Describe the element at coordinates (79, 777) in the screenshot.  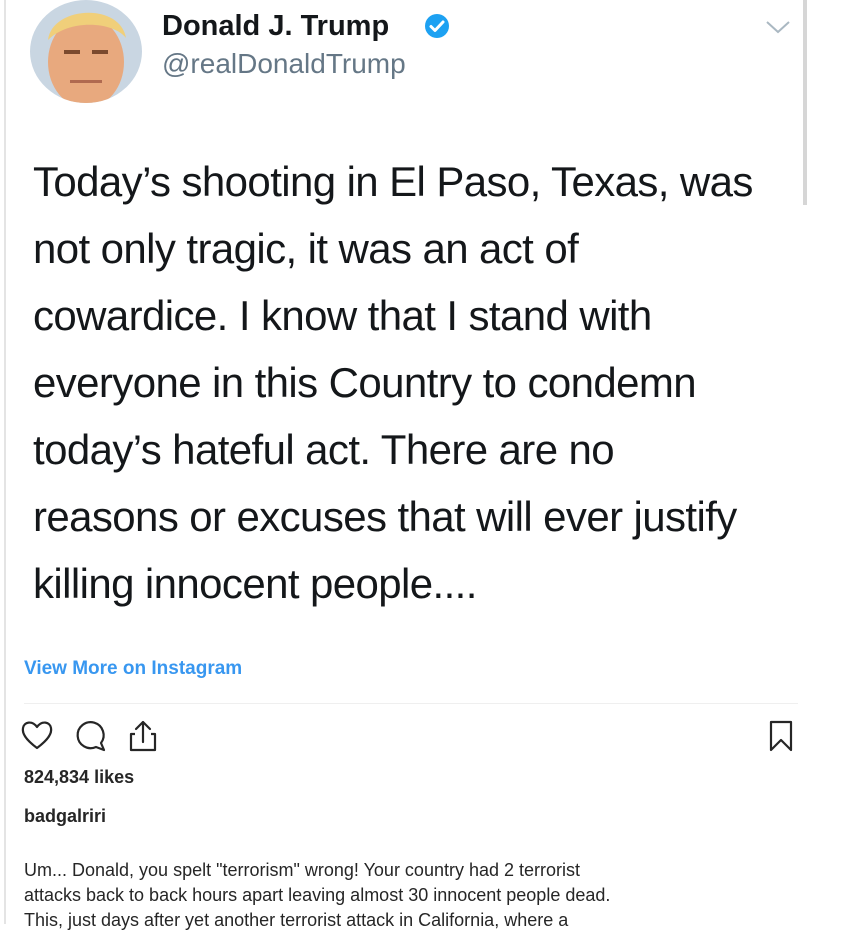
I see `likes-count: 824,834 likes` at that location.